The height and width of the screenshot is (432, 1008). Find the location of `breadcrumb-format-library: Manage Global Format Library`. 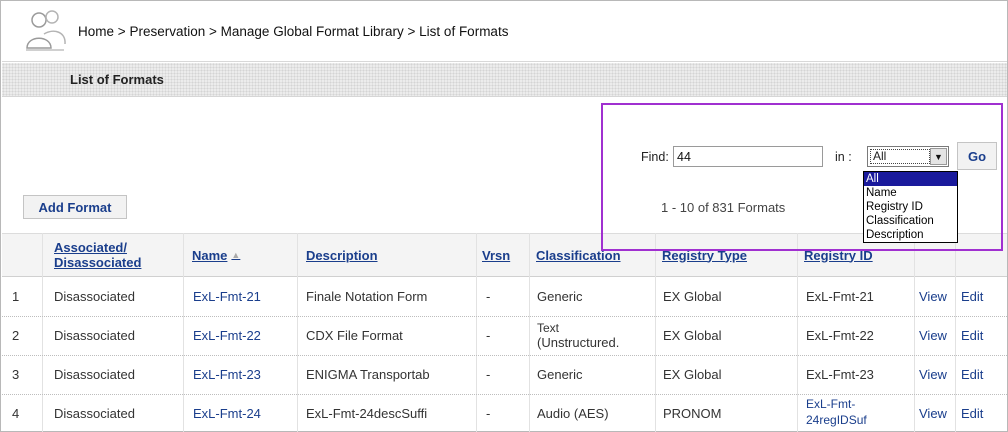

breadcrumb-format-library: Manage Global Format Library is located at coordinates (312, 31).